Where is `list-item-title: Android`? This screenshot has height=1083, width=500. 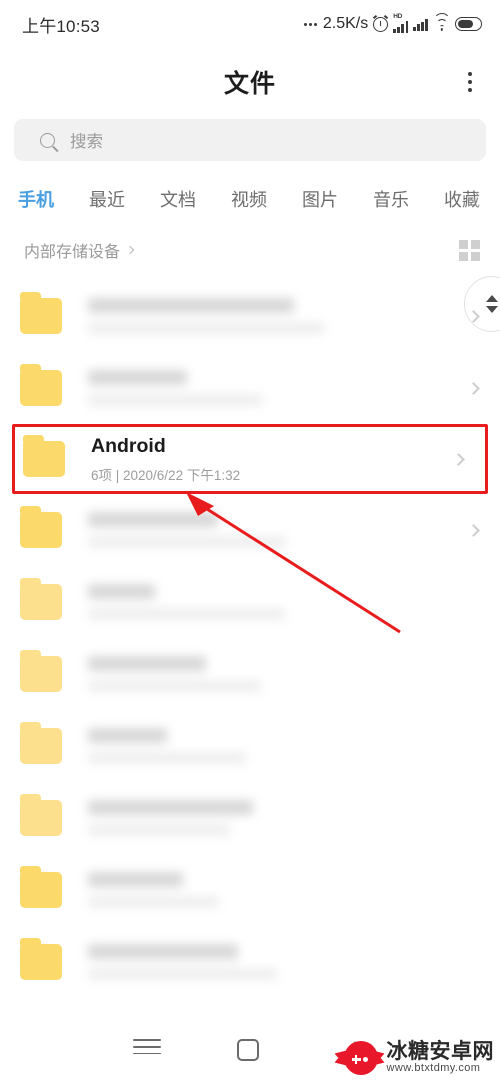
list-item-title: Android is located at coordinates (128, 446).